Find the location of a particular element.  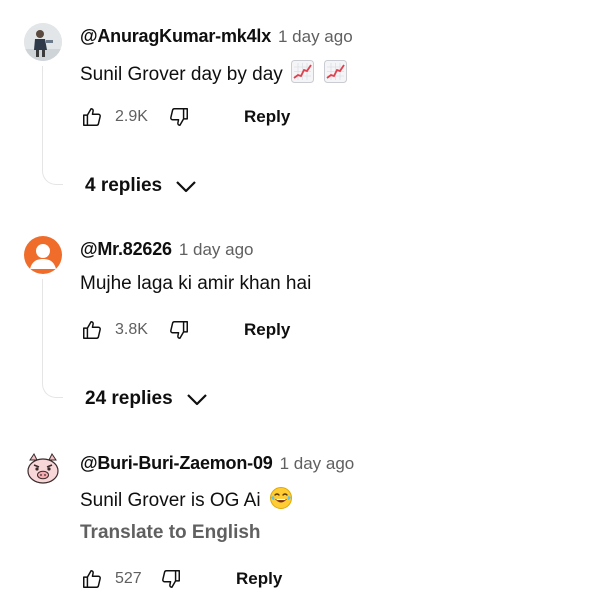

like-button is located at coordinates (92, 579).